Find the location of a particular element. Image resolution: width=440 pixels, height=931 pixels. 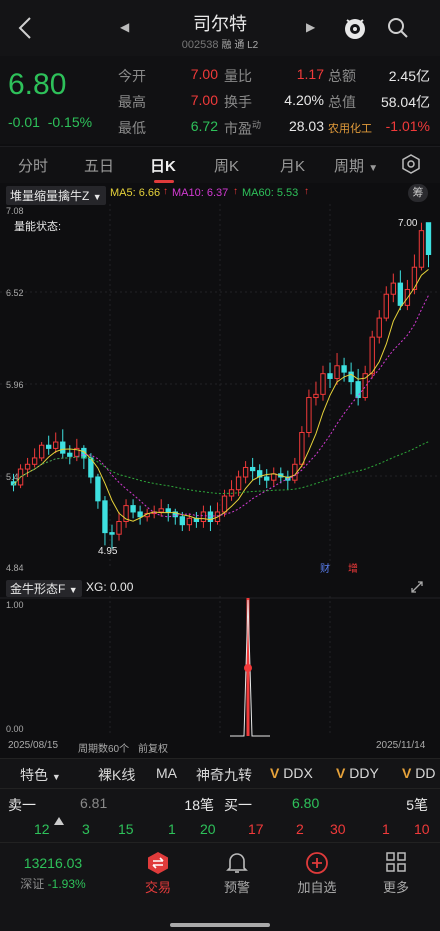

mascot-icon is located at coordinates (355, 28).